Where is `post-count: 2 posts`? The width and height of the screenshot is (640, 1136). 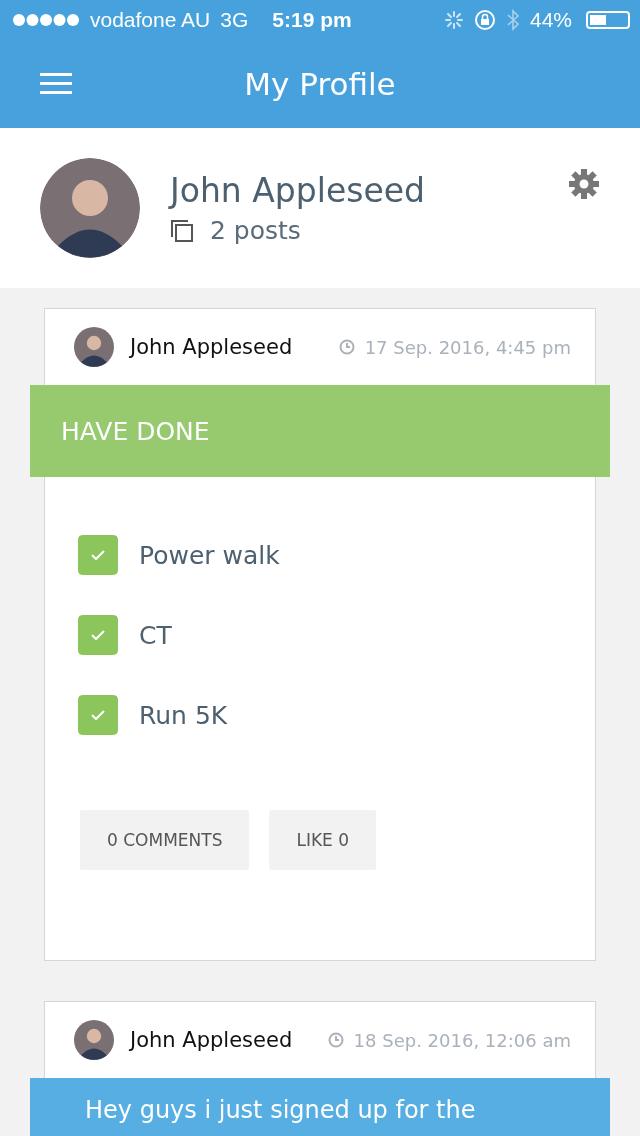 post-count: 2 posts is located at coordinates (255, 230).